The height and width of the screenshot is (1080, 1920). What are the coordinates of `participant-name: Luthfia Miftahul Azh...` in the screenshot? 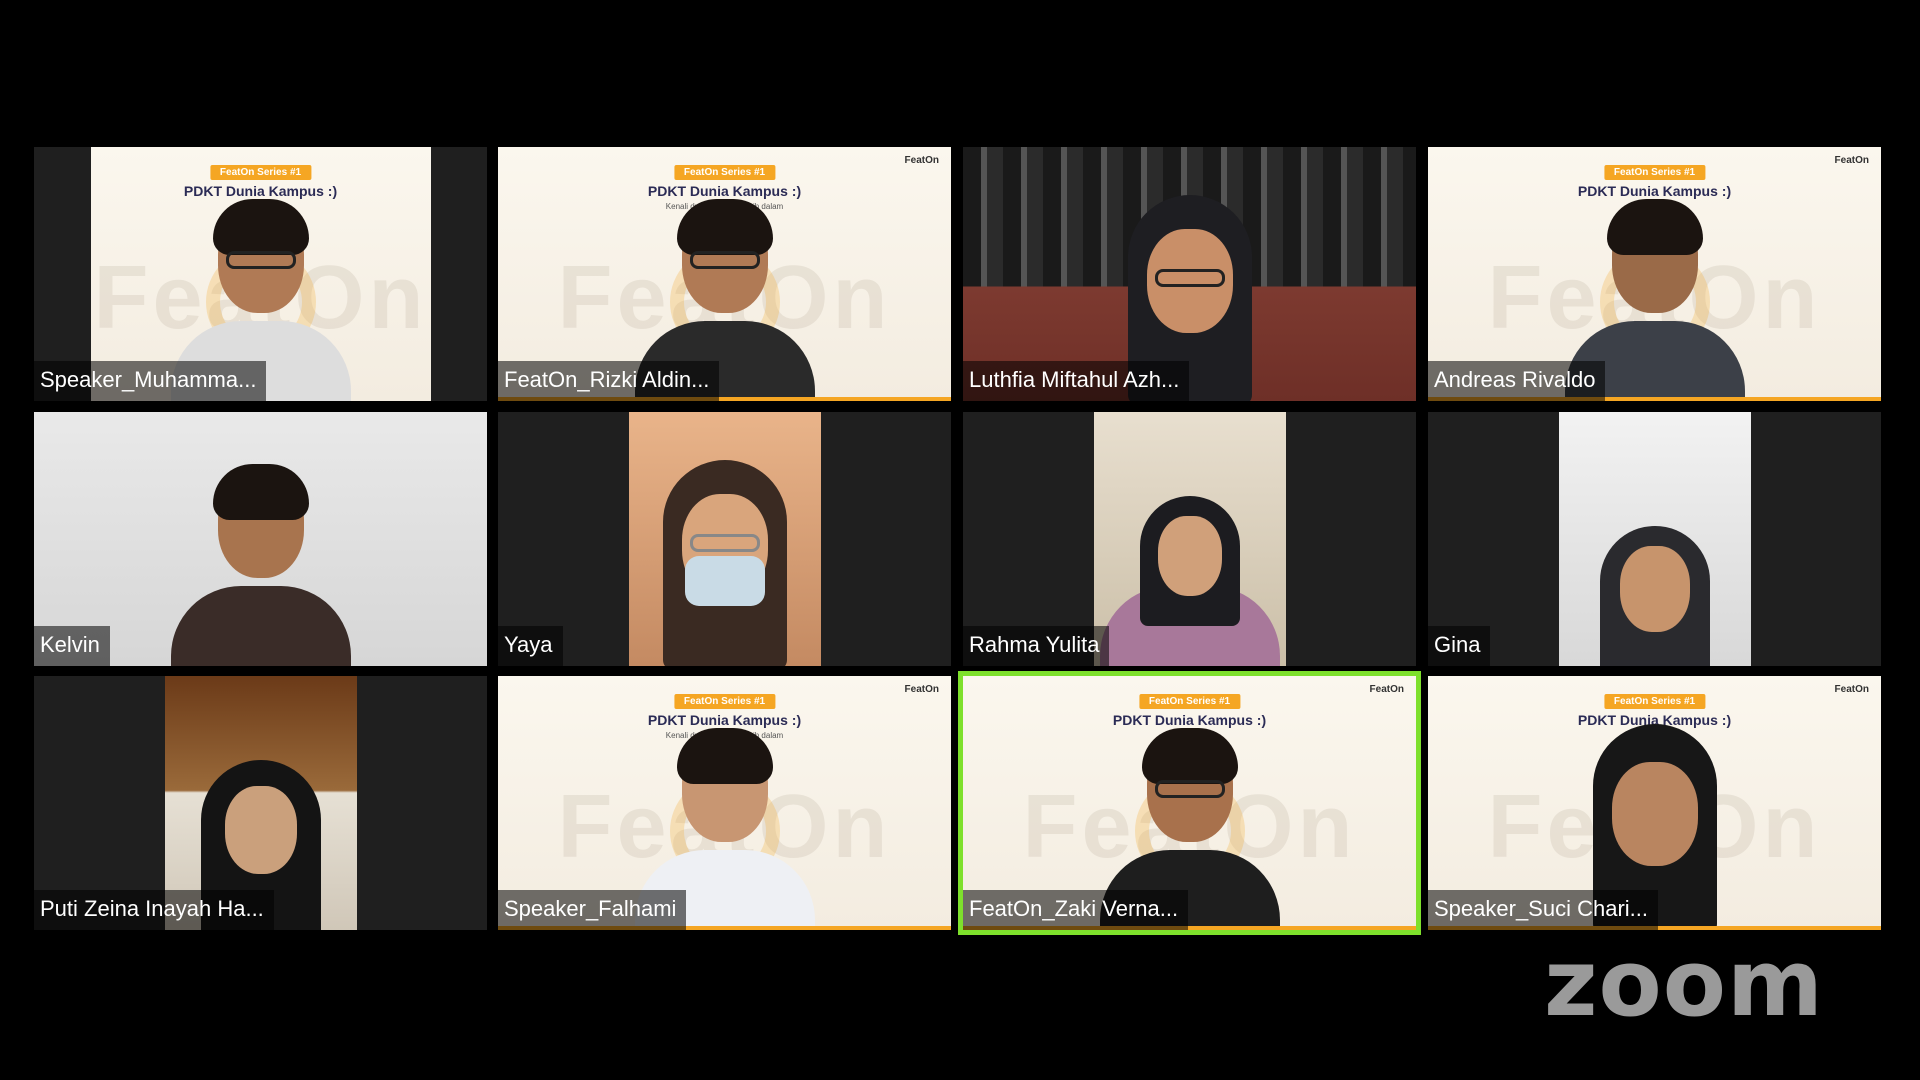 It's located at (1076, 381).